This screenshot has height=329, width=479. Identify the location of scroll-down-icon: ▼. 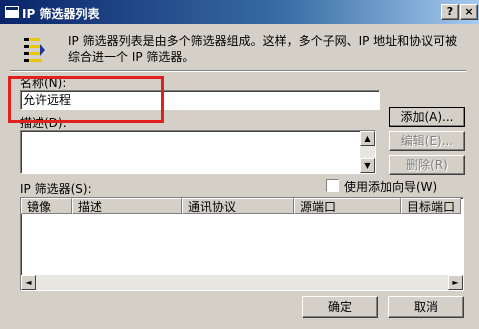
(367, 165).